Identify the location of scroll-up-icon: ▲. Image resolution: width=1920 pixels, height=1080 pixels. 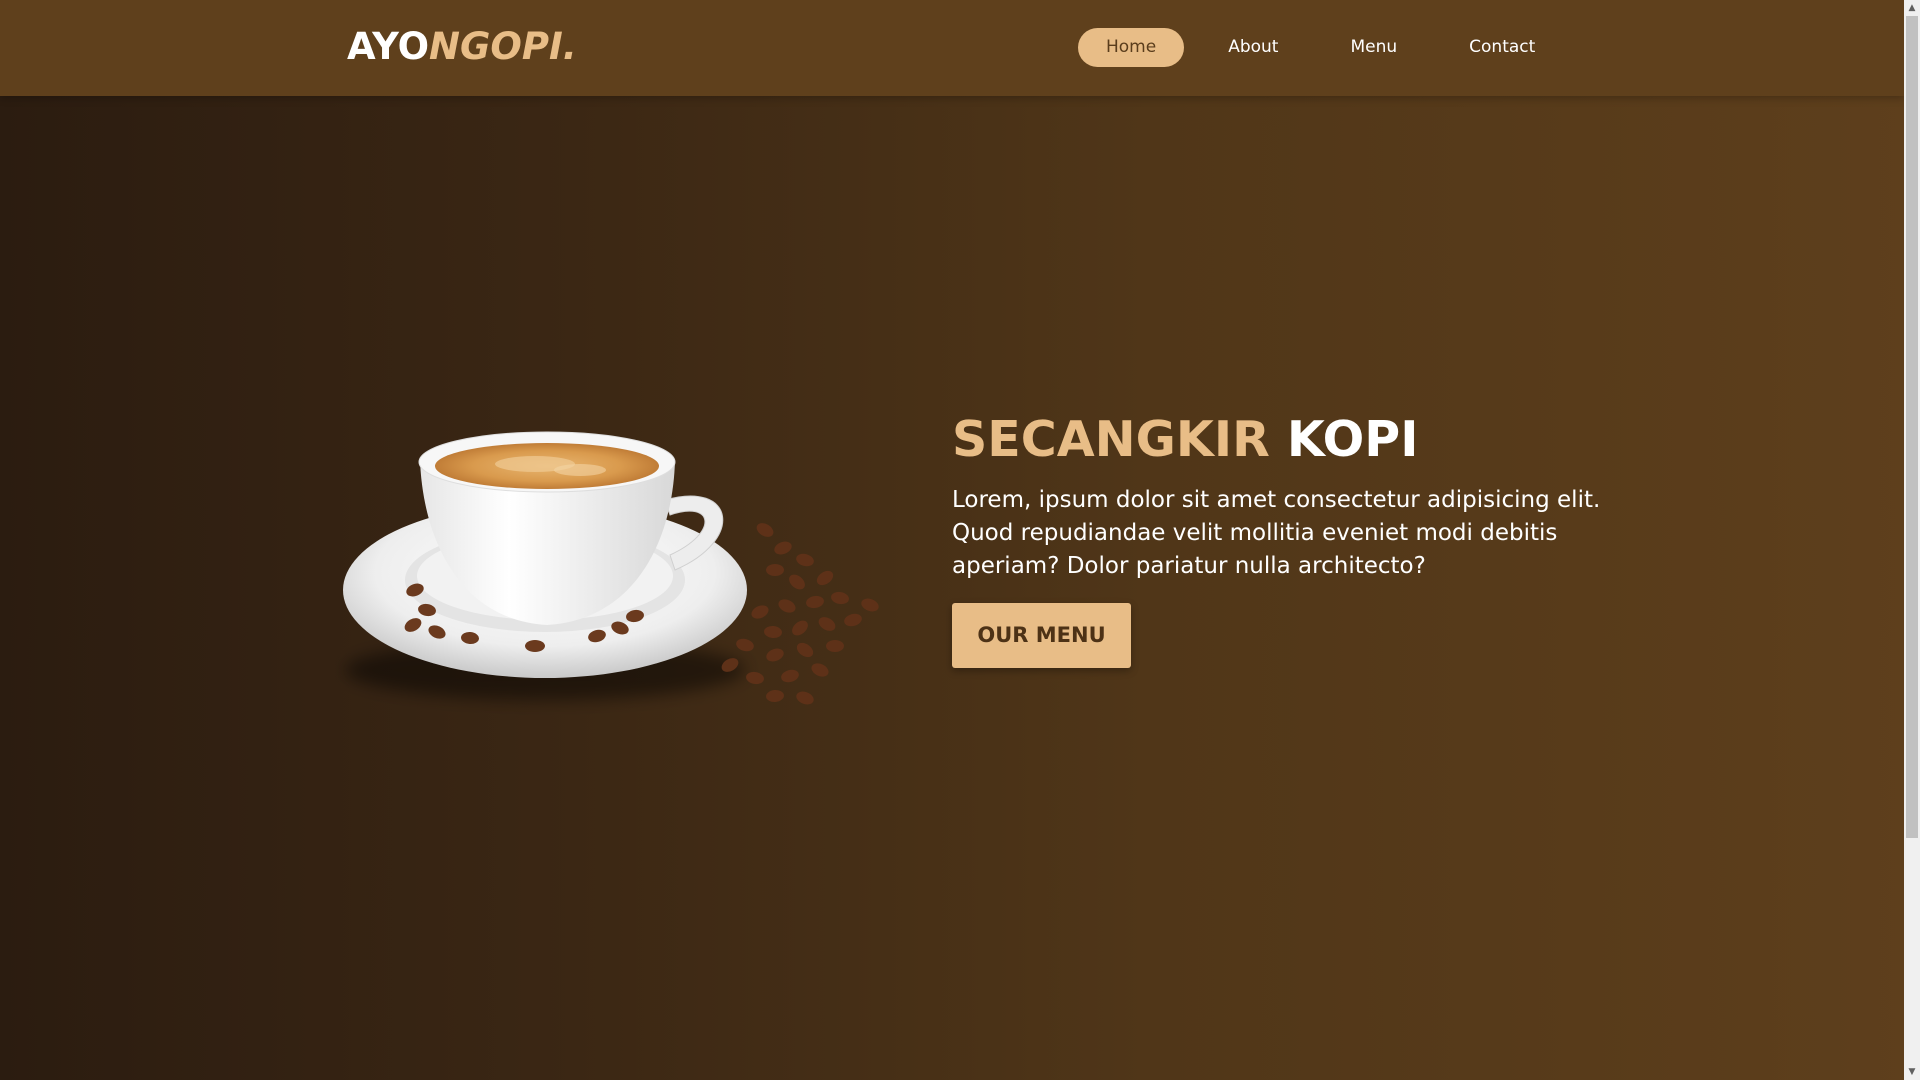
(1912, 8).